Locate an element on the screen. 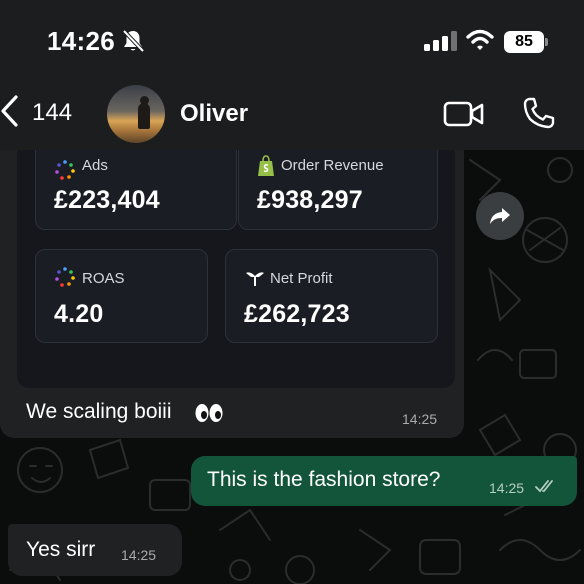 The image size is (584, 584). metric-label-order-revenue: Order Revenue is located at coordinates (332, 165).